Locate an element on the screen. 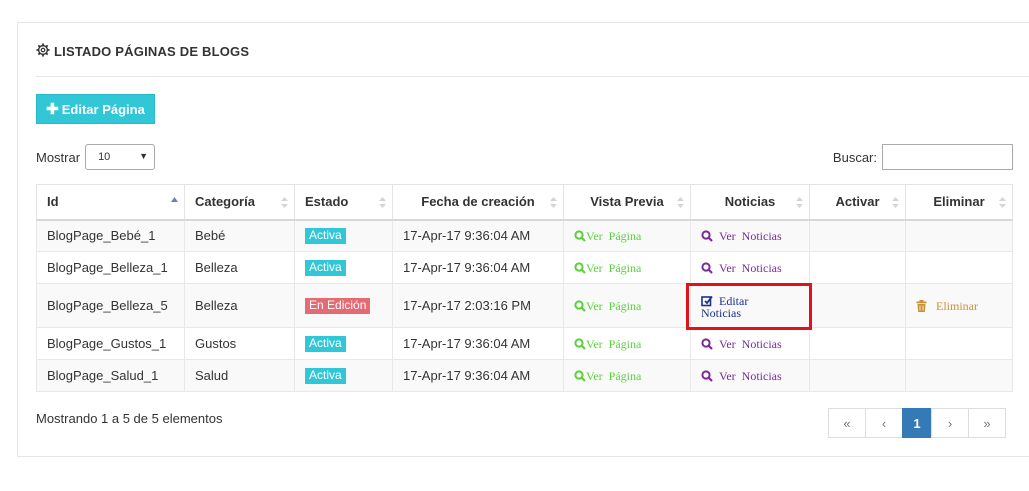 This screenshot has height=491, width=1029. page-current-button: 1 is located at coordinates (917, 423).